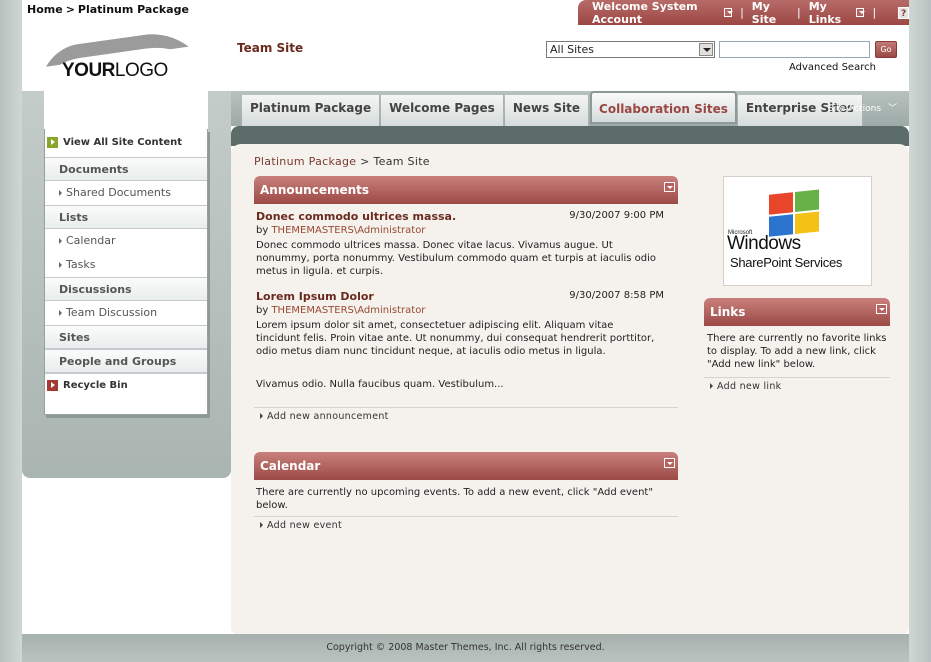 Image resolution: width=931 pixels, height=662 pixels. Describe the element at coordinates (126, 217) in the screenshot. I see `nav-heading-lists: Lists` at that location.